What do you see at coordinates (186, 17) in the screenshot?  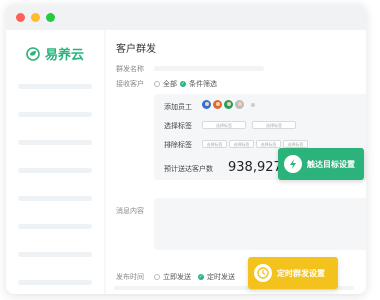 I see `window-titlebar` at bounding box center [186, 17].